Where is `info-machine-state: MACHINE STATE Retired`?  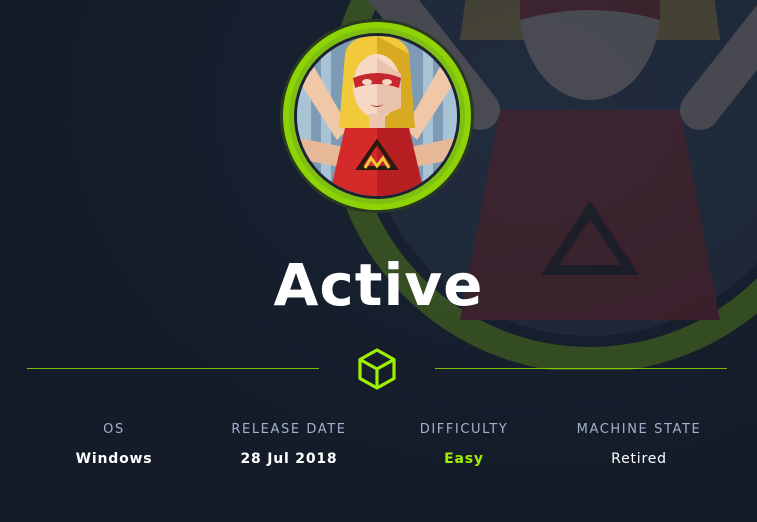 info-machine-state: MACHINE STATE Retired is located at coordinates (639, 444).